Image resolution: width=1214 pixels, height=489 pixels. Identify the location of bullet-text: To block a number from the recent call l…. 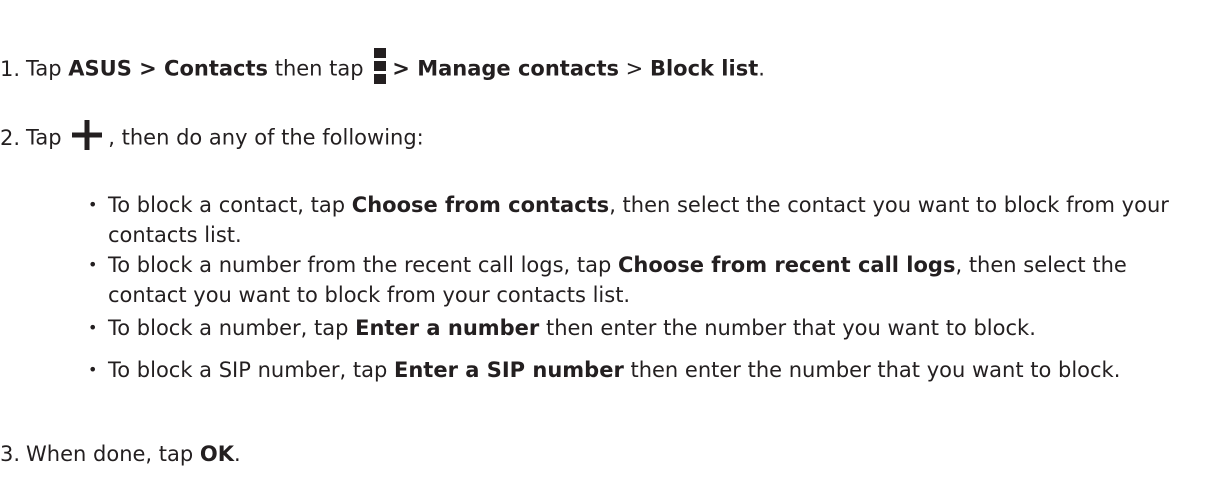
(658, 280).